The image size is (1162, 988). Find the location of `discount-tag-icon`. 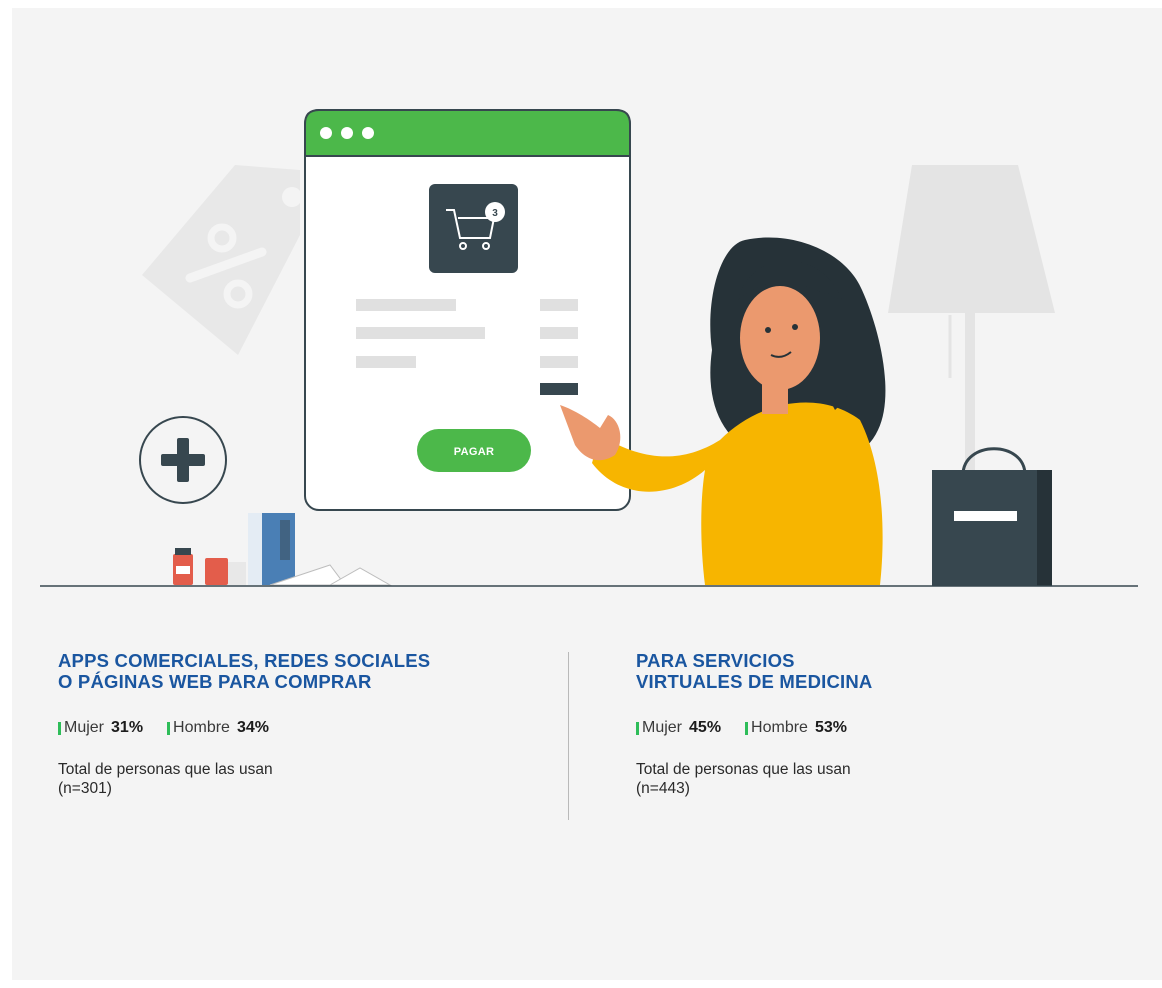

discount-tag-icon is located at coordinates (222, 260).